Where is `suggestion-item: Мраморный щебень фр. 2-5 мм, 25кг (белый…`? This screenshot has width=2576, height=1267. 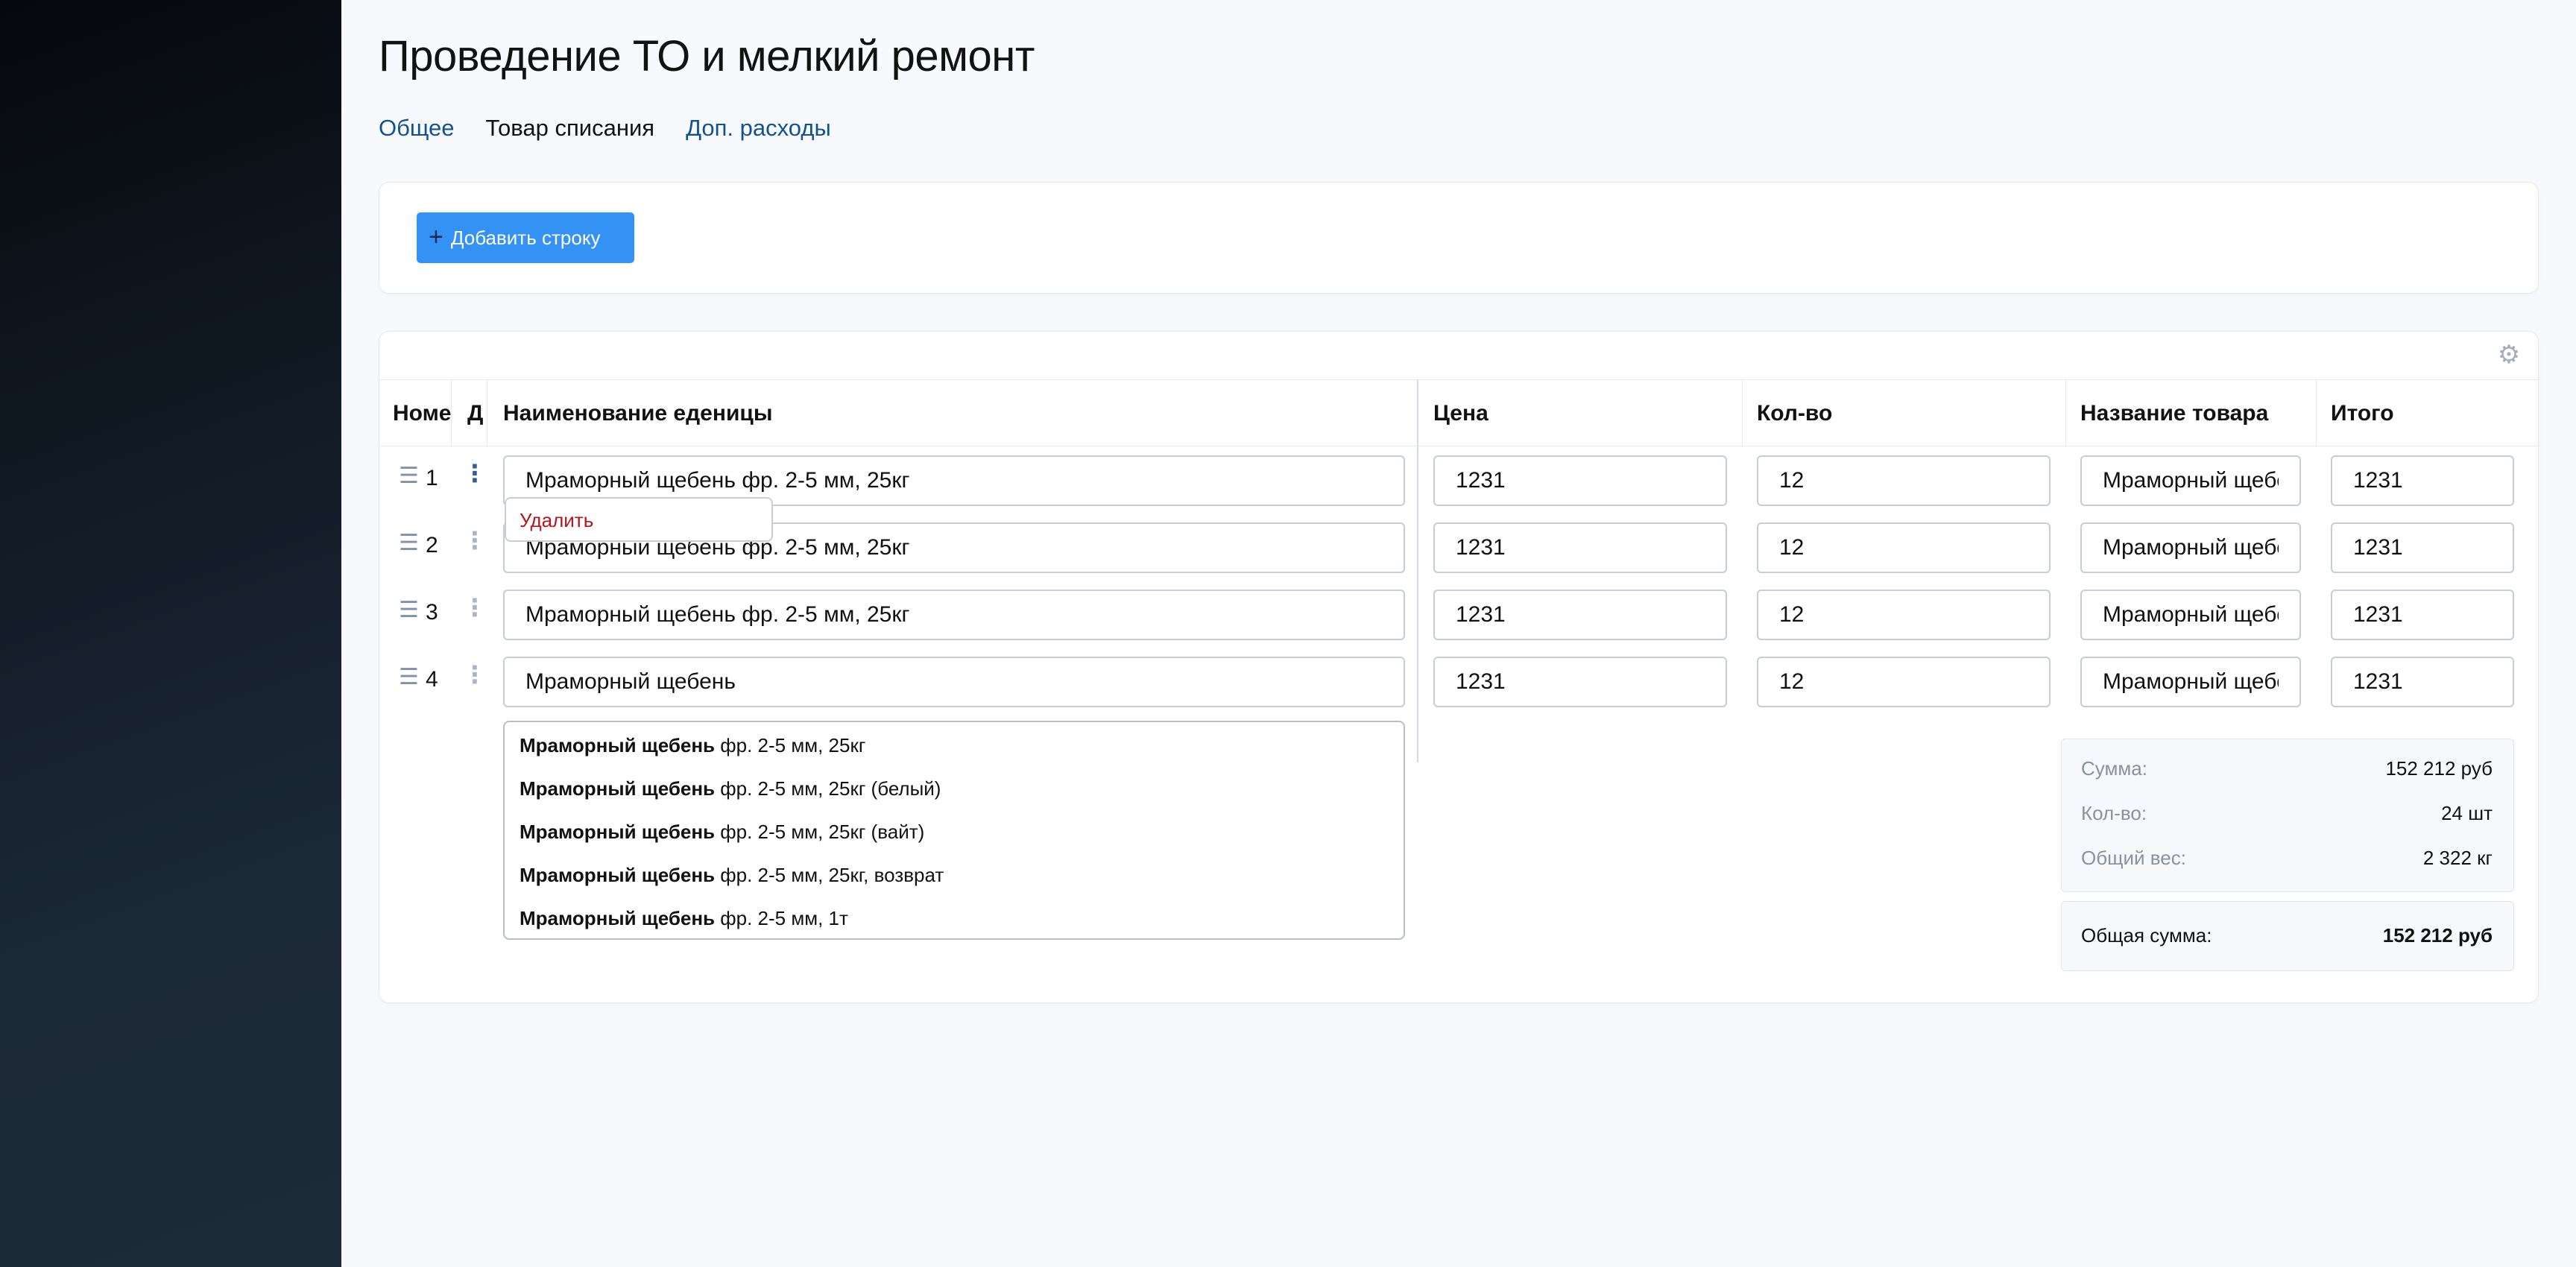 suggestion-item: Мраморный щебень фр. 2-5 мм, 25кг (белый… is located at coordinates (954, 794).